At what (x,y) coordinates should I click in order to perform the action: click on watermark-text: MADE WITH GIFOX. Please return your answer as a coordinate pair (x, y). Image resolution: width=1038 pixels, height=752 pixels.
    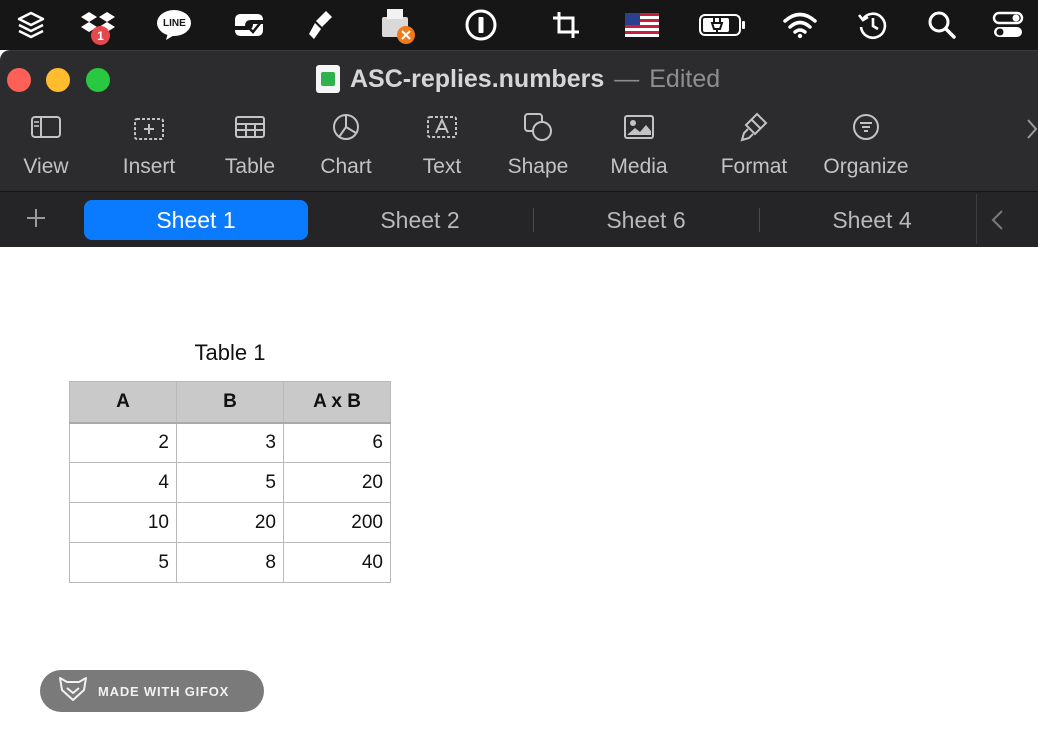
    Looking at the image, I should click on (164, 691).